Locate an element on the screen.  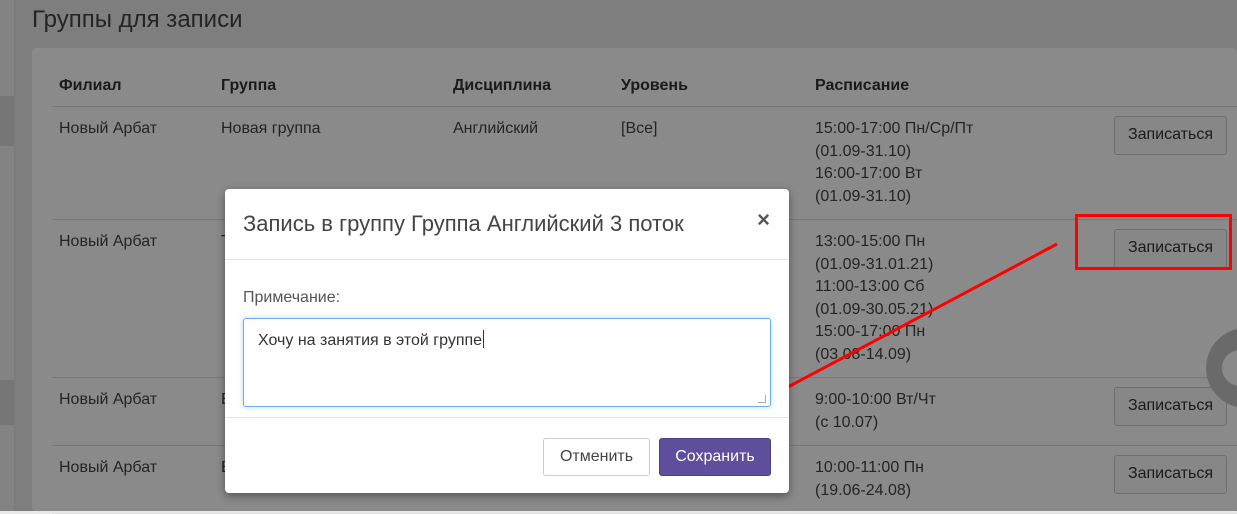
note-text: Хочу на занятия в этой группе is located at coordinates (370, 340).